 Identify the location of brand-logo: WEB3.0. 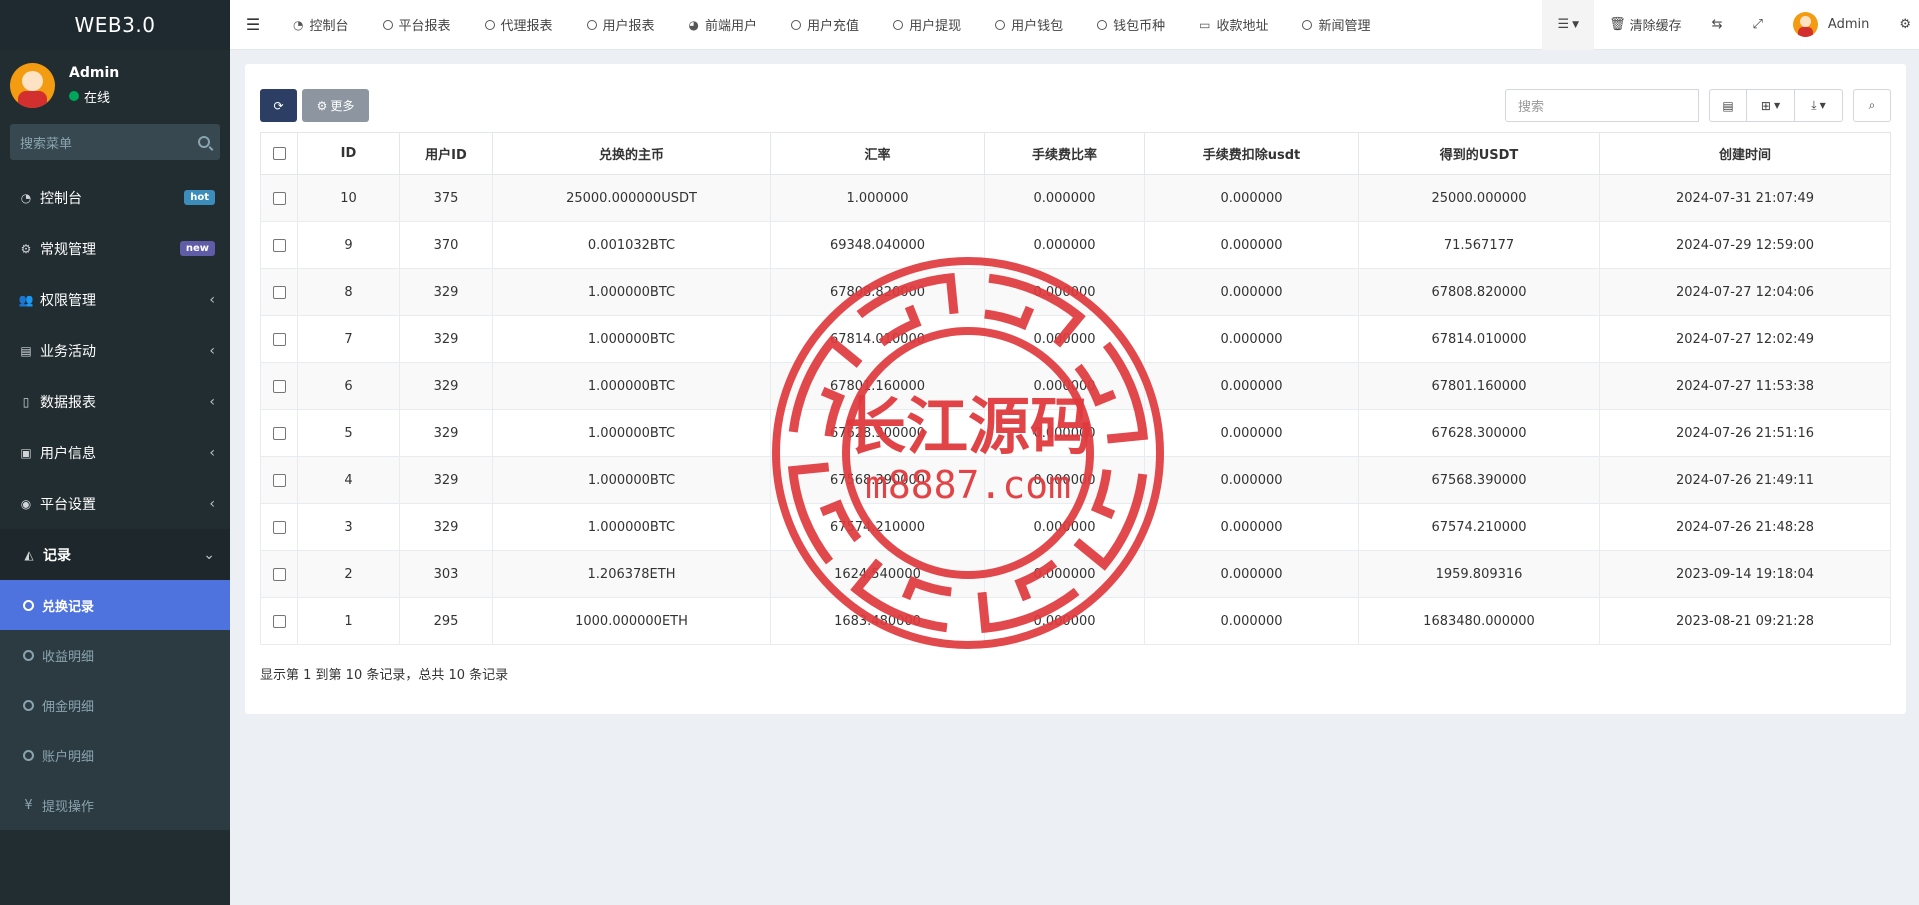
(115, 25).